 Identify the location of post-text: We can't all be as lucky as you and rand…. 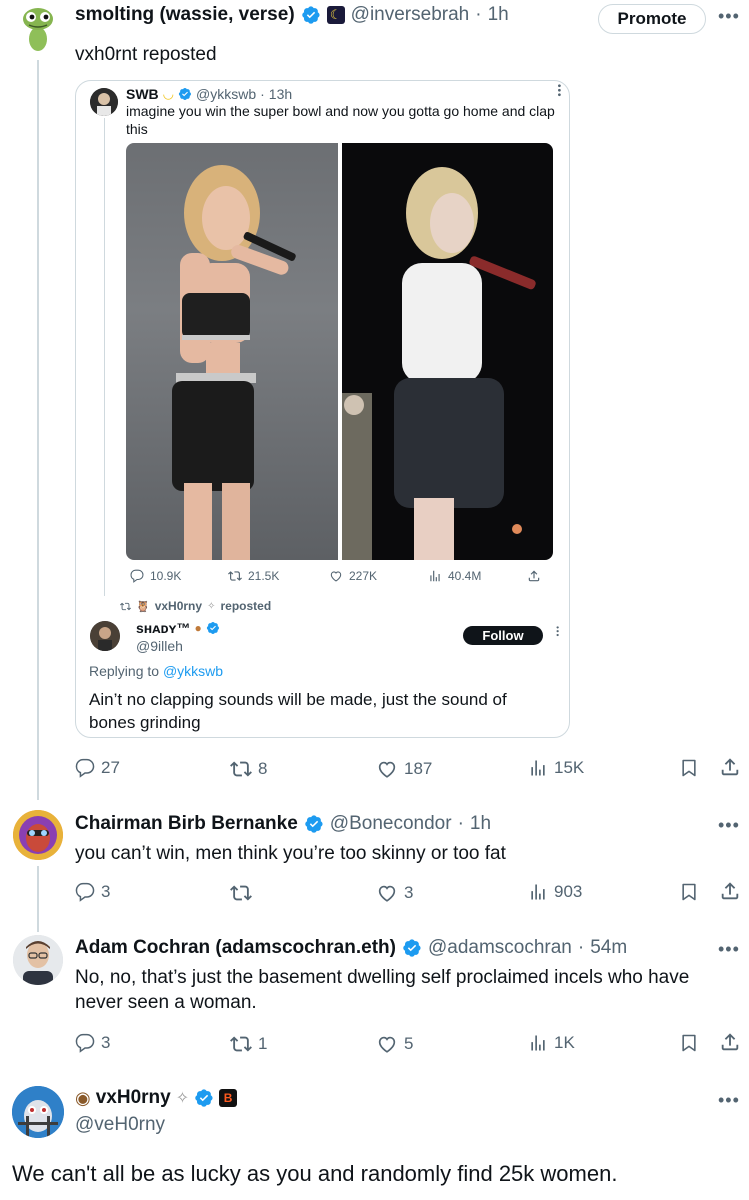
(315, 1173).